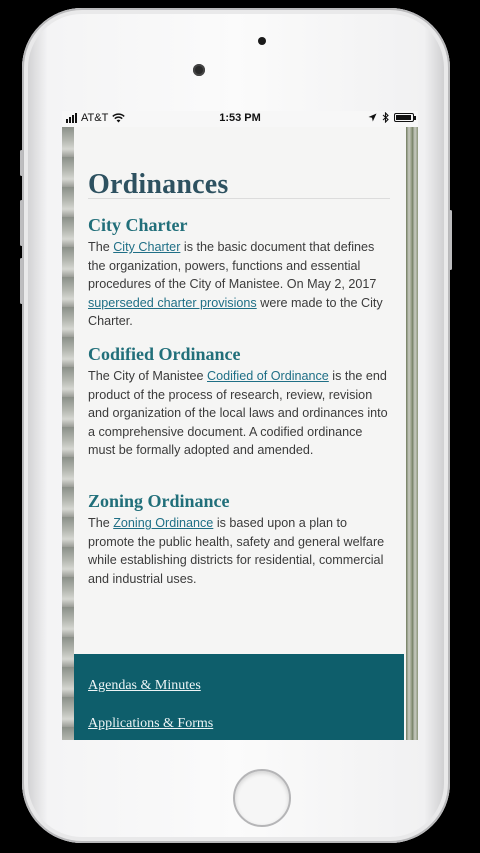 The width and height of the screenshot is (480, 853). I want to click on status-bar: AT&T 1:53 PM, so click(240, 119).